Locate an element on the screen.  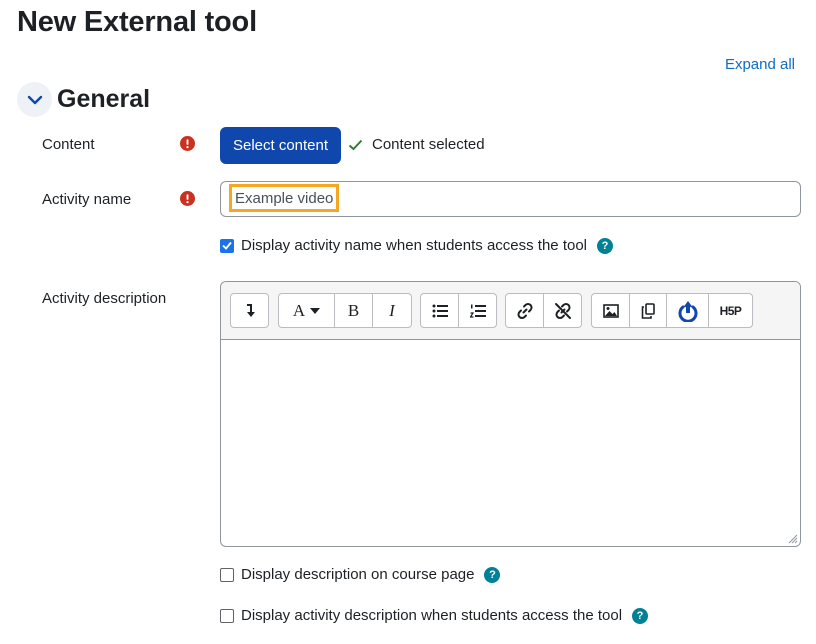
toolbar-group-links is located at coordinates (543, 310).